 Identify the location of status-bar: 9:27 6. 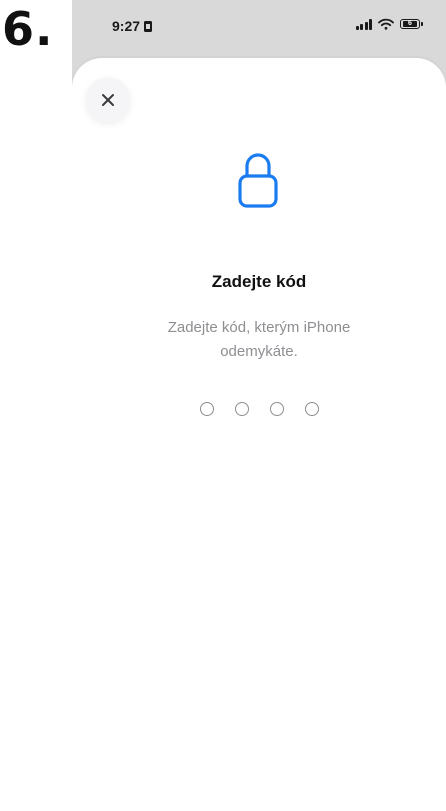
(259, 28).